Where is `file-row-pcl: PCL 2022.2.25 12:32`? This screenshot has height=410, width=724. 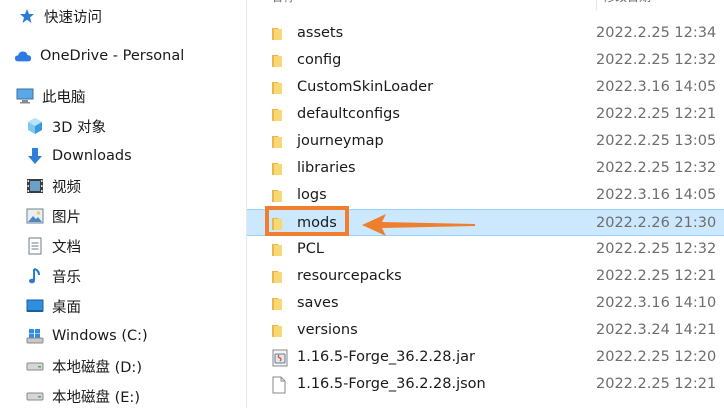 file-row-pcl: PCL 2022.2.25 12:32 is located at coordinates (485, 249).